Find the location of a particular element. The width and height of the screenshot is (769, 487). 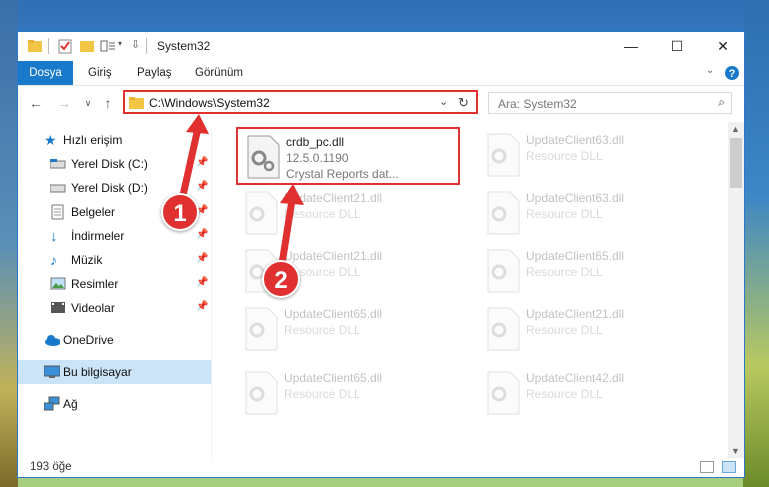

address-bar: C:\Windows\System32 ⌄ is located at coordinates (300, 102).